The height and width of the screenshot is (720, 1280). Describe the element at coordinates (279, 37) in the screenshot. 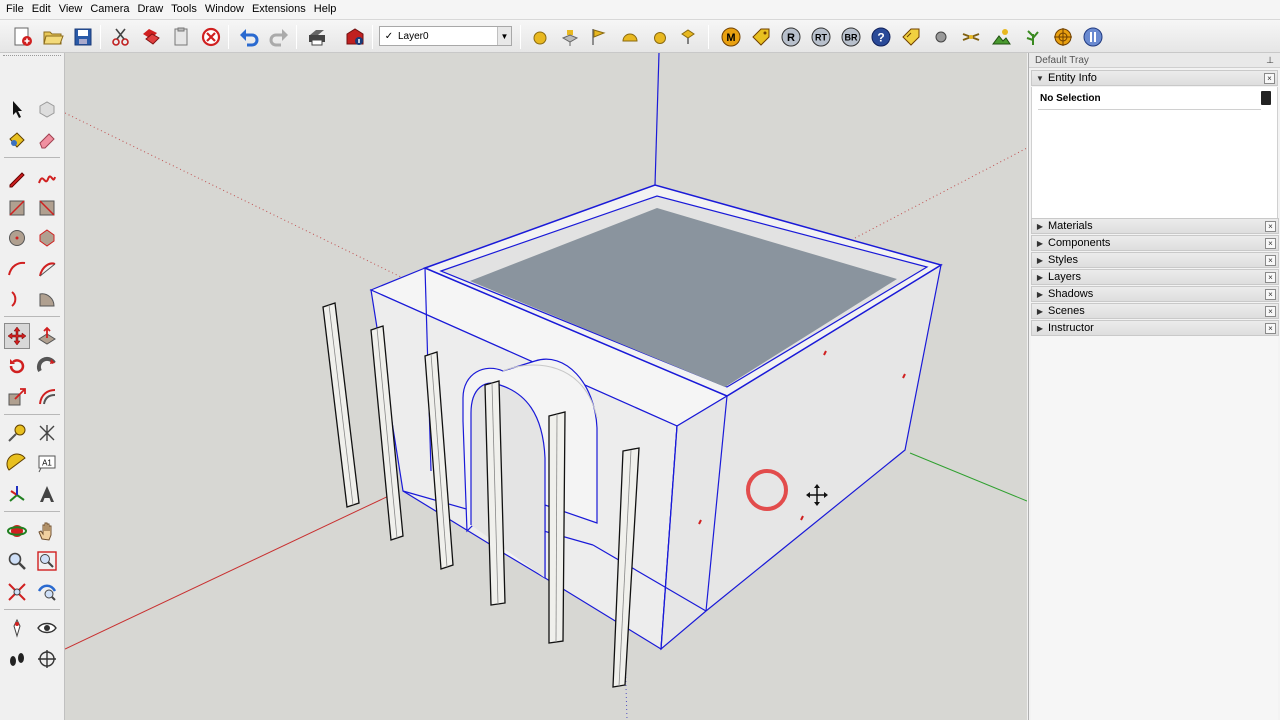

I see `redo-button` at that location.